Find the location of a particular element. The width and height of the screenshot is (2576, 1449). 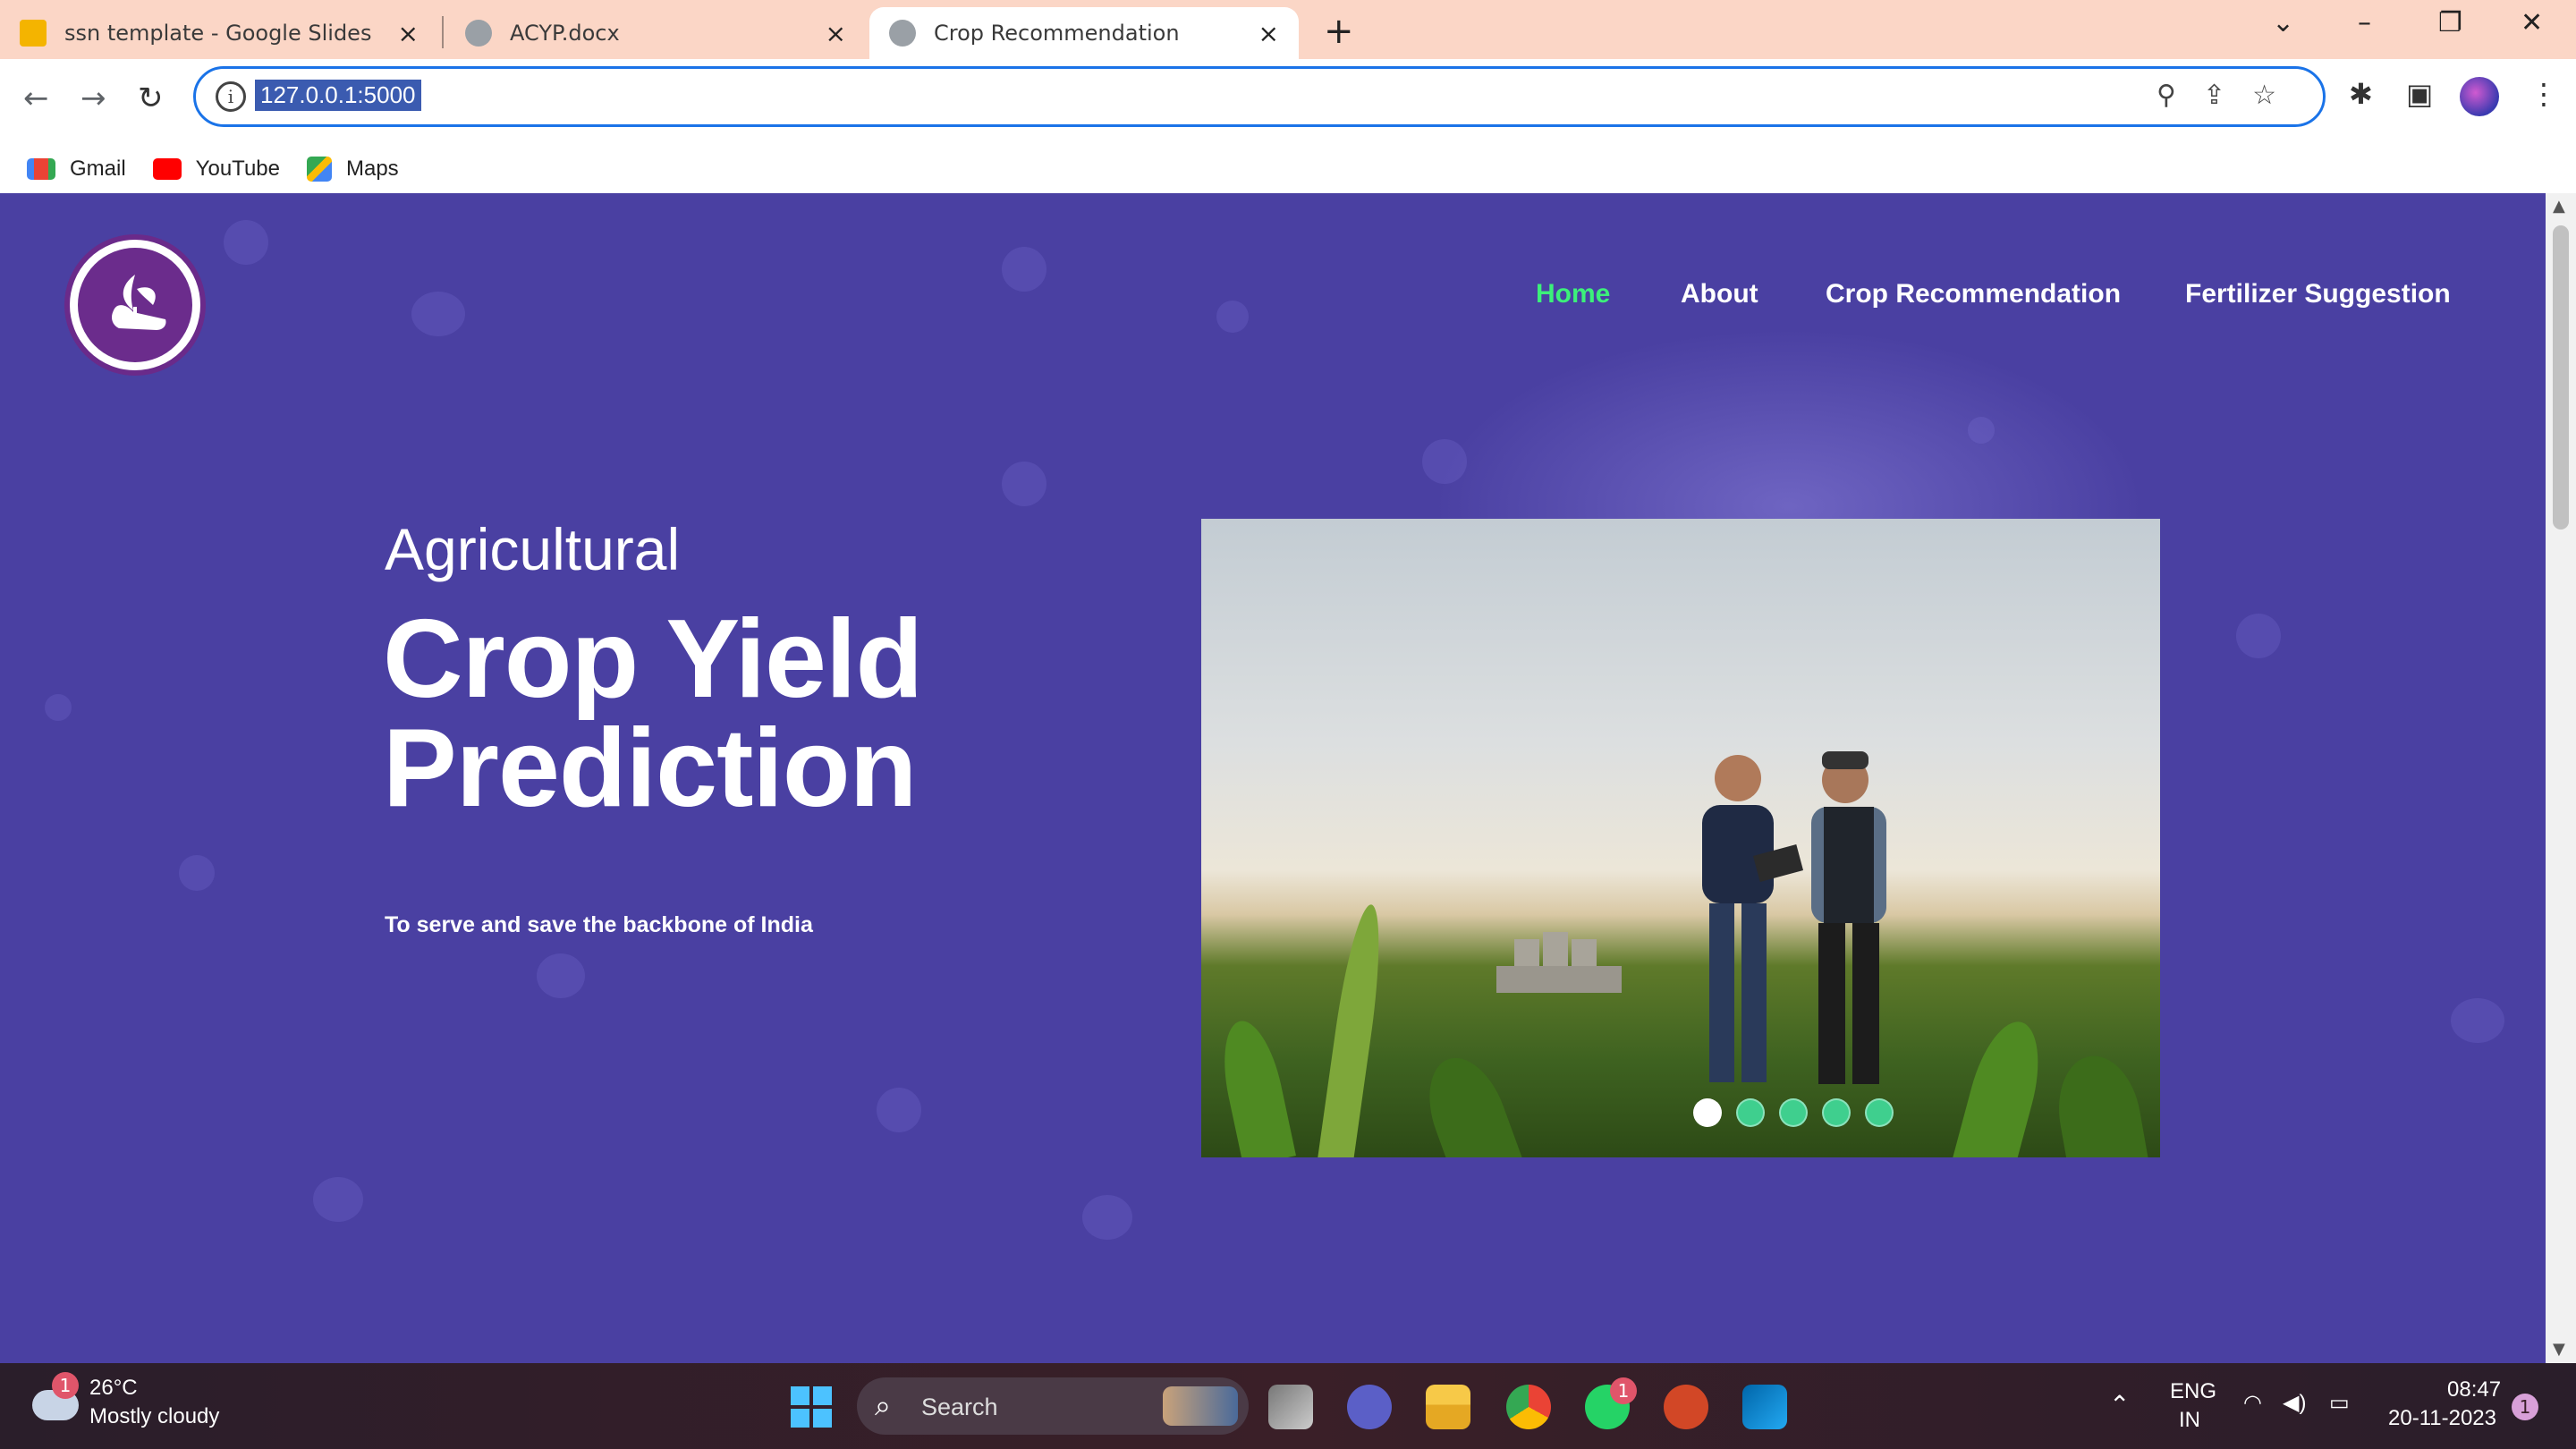

clock-time: 08:47 is located at coordinates (2474, 1389).